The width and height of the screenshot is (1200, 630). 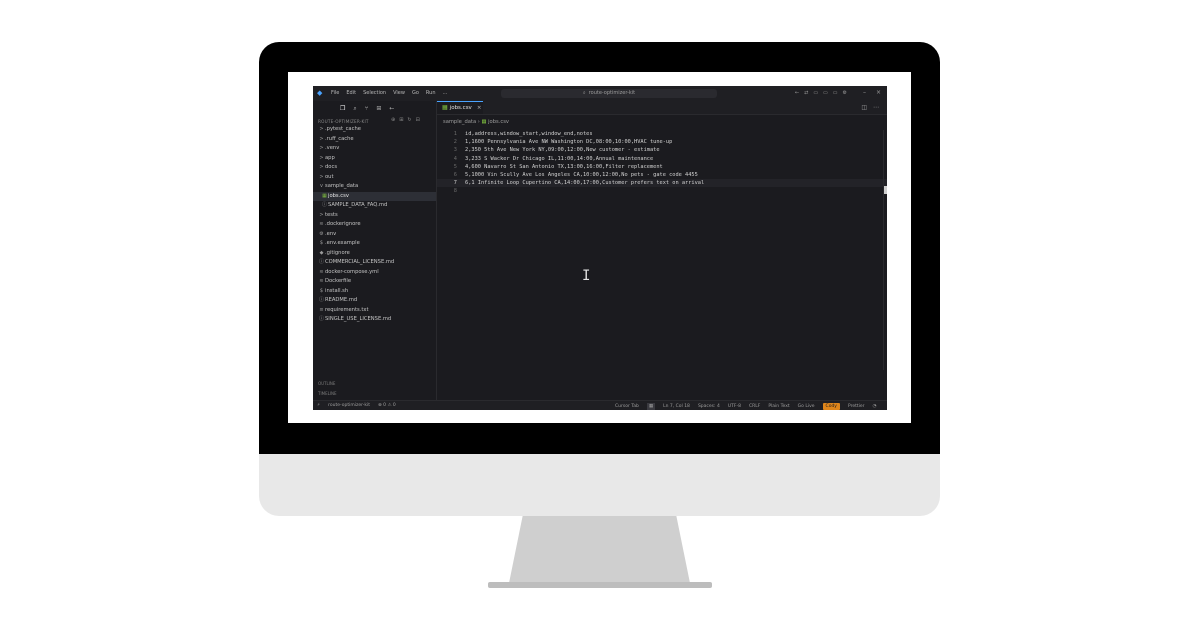 What do you see at coordinates (374, 178) in the screenshot?
I see `tree-item: >out` at bounding box center [374, 178].